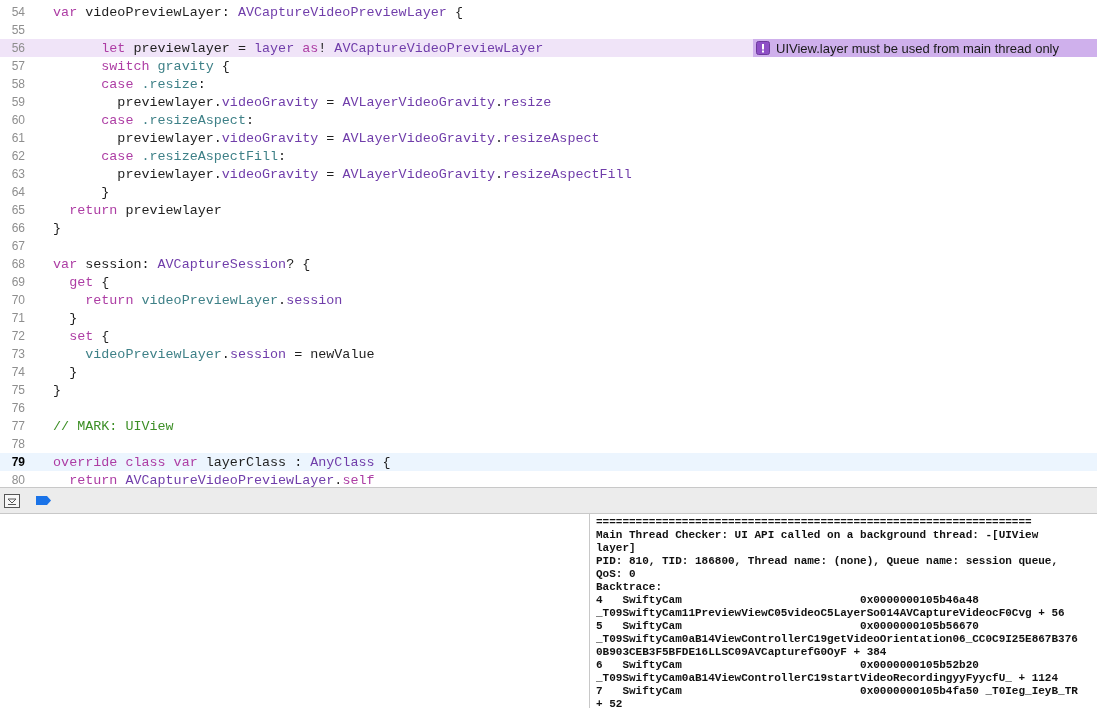  Describe the element at coordinates (17, 12) in the screenshot. I see `line-number: 54` at that location.